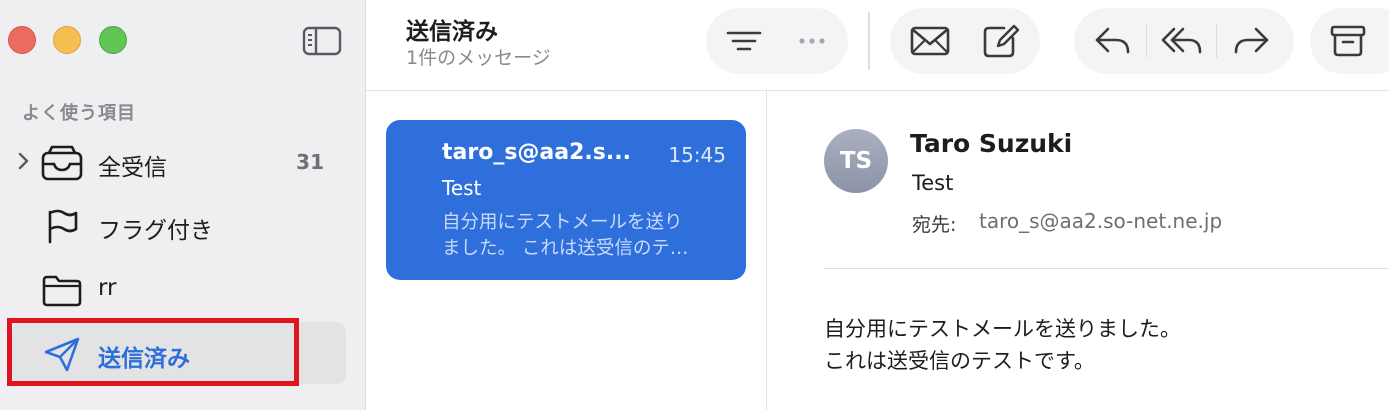 Image resolution: width=1389 pixels, height=410 pixels. Describe the element at coordinates (697, 155) in the screenshot. I see `message-time: 15:45` at that location.